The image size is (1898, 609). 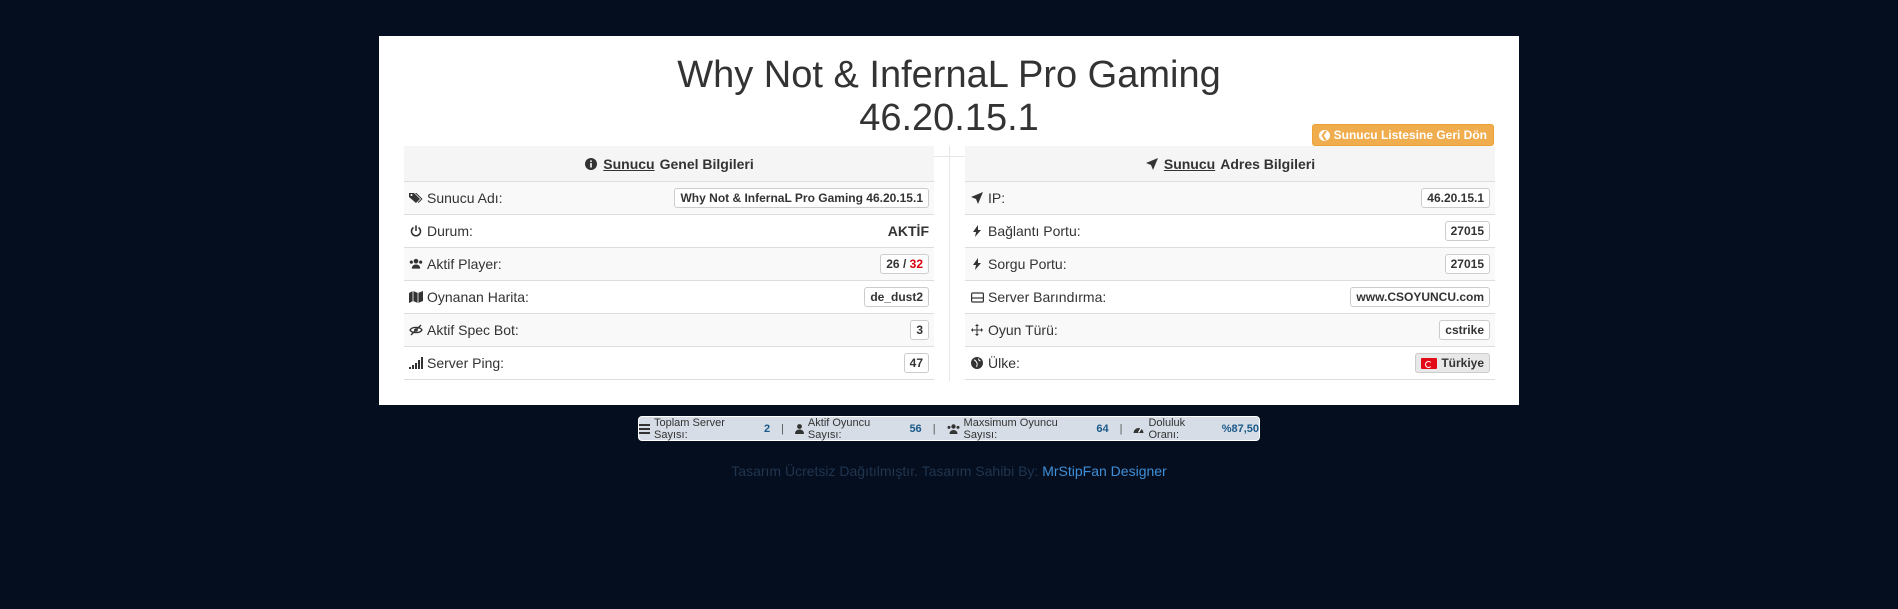 I want to click on arrow-left-circle-icon: ❮, so click(x=1324, y=135).